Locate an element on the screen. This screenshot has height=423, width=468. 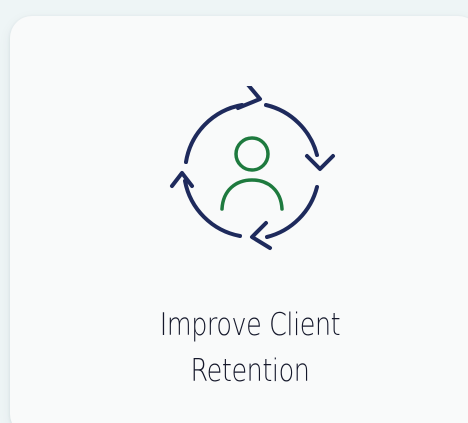
cycle-arc-top-left is located at coordinates (214, 133).